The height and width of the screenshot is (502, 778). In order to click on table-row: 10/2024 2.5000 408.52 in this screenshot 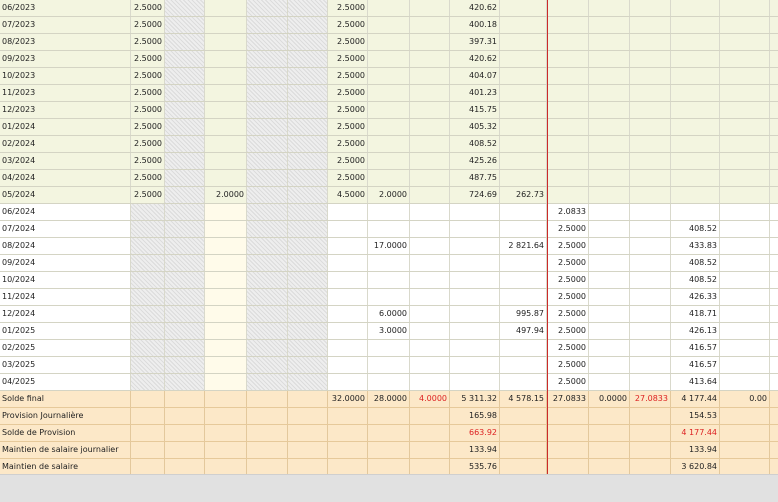, I will do `click(389, 280)`.